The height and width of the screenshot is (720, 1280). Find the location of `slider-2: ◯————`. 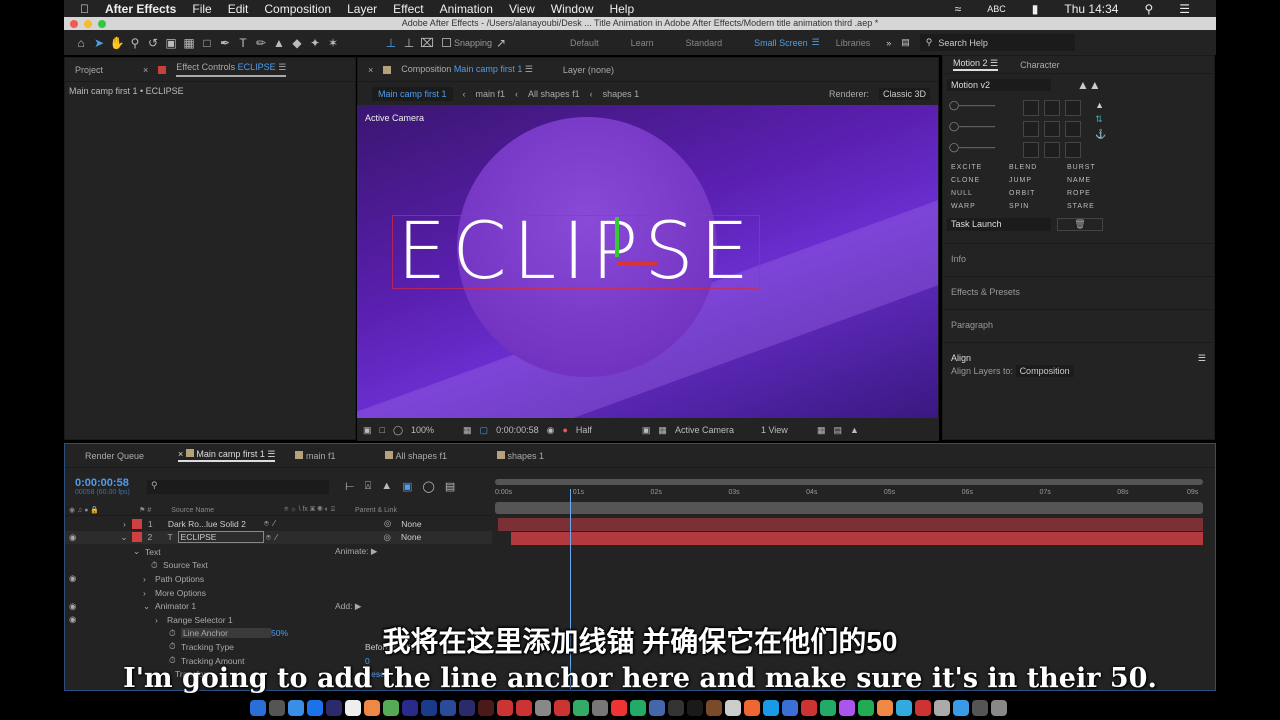

slider-2: ◯———— is located at coordinates (972, 126).